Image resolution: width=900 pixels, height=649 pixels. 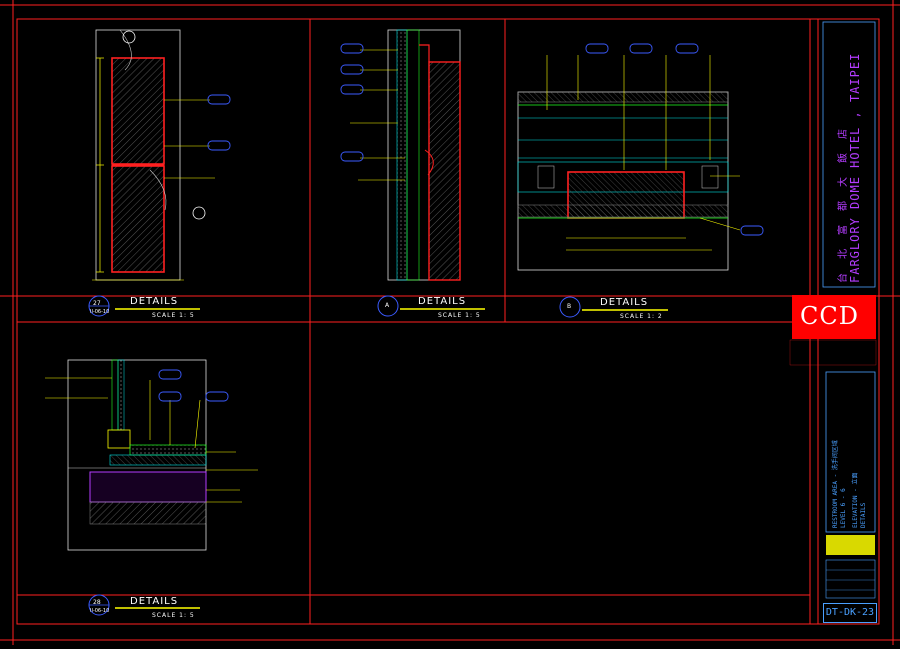 I want to click on hotel-name-cn: 台 北 富 都 大 飯 店, so click(x=843, y=205).